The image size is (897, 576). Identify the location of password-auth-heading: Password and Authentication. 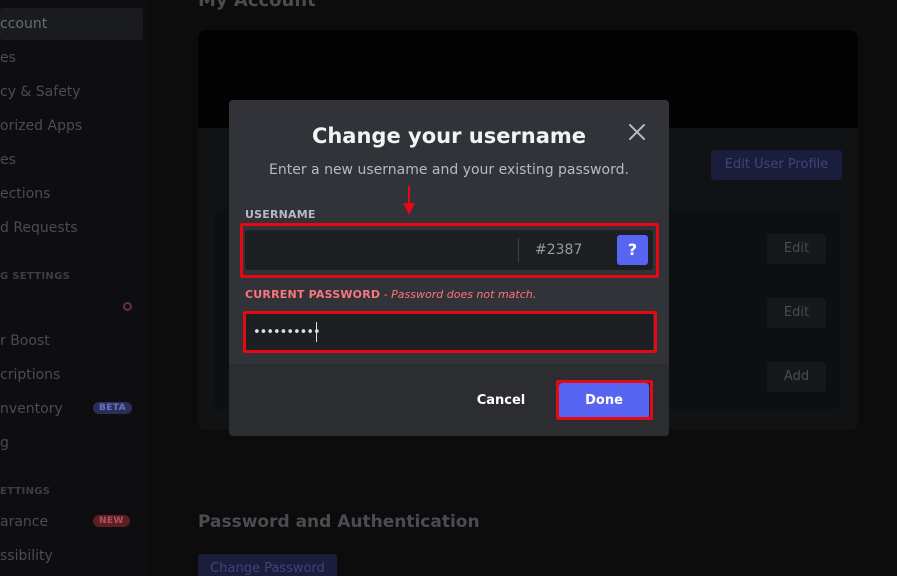
(339, 522).